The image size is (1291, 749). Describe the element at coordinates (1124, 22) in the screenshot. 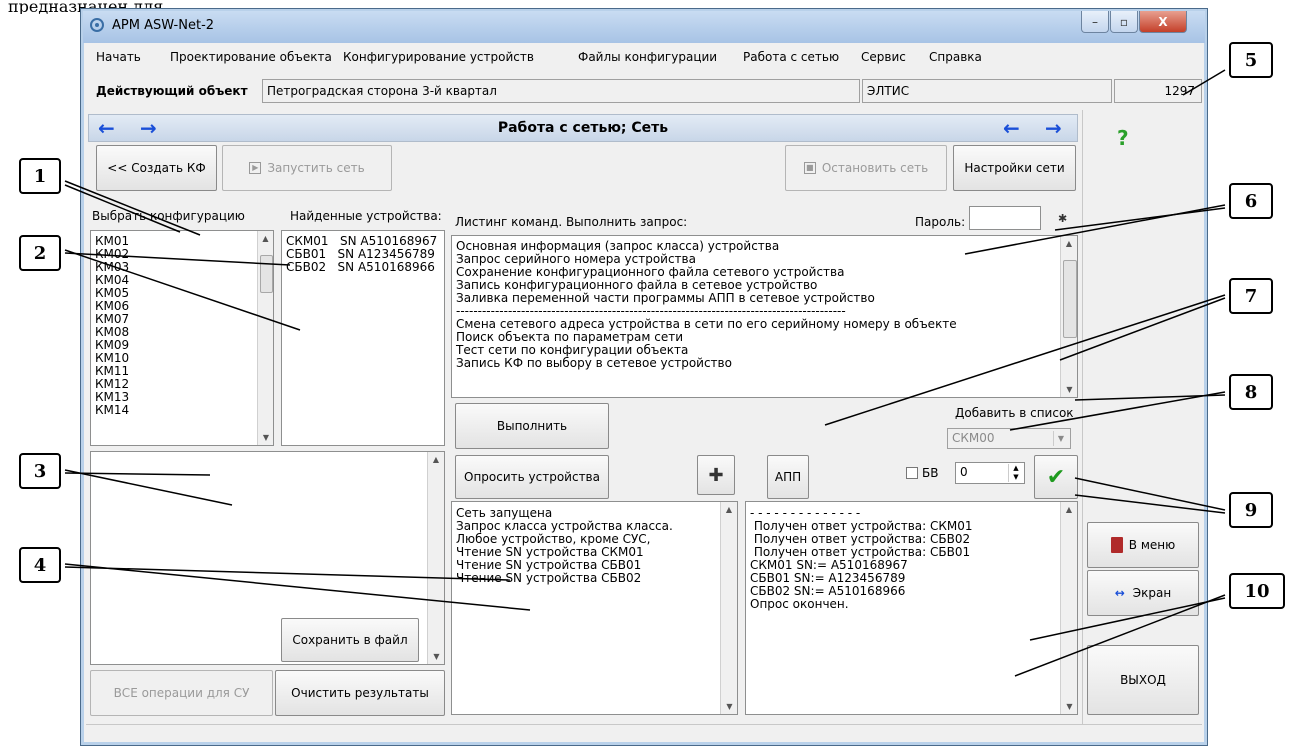

I see `maximize-button: ▫` at that location.